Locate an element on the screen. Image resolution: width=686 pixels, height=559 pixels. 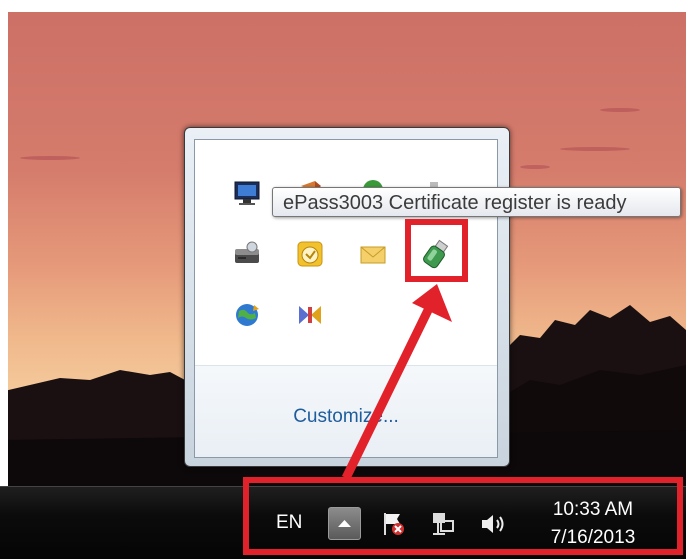
globe-refresh-icon is located at coordinates (247, 315).